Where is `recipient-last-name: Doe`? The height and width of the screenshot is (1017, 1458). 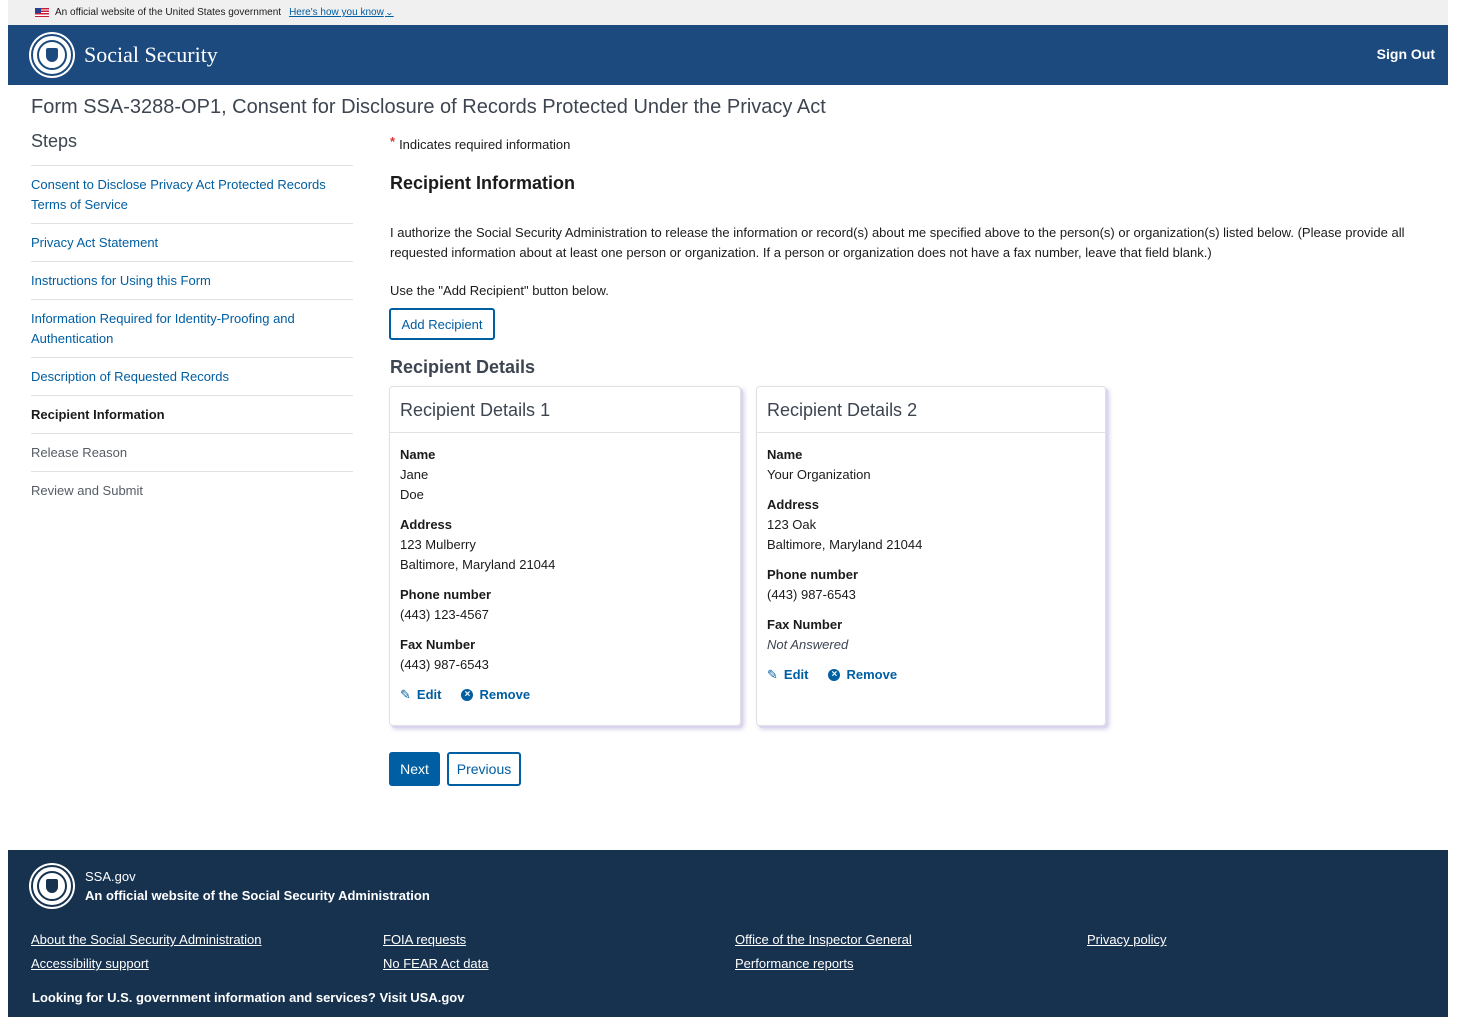 recipient-last-name: Doe is located at coordinates (412, 494).